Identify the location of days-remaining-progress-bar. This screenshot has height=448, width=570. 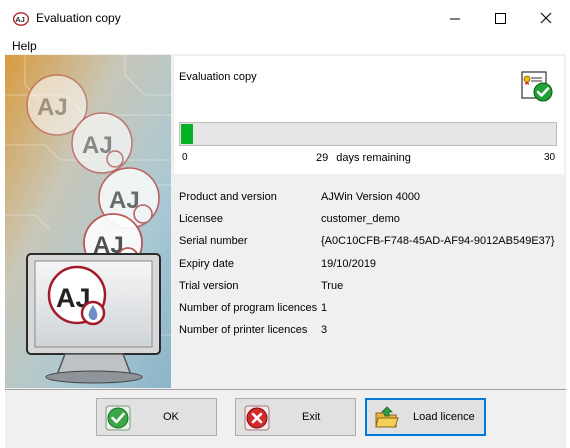
(368, 134).